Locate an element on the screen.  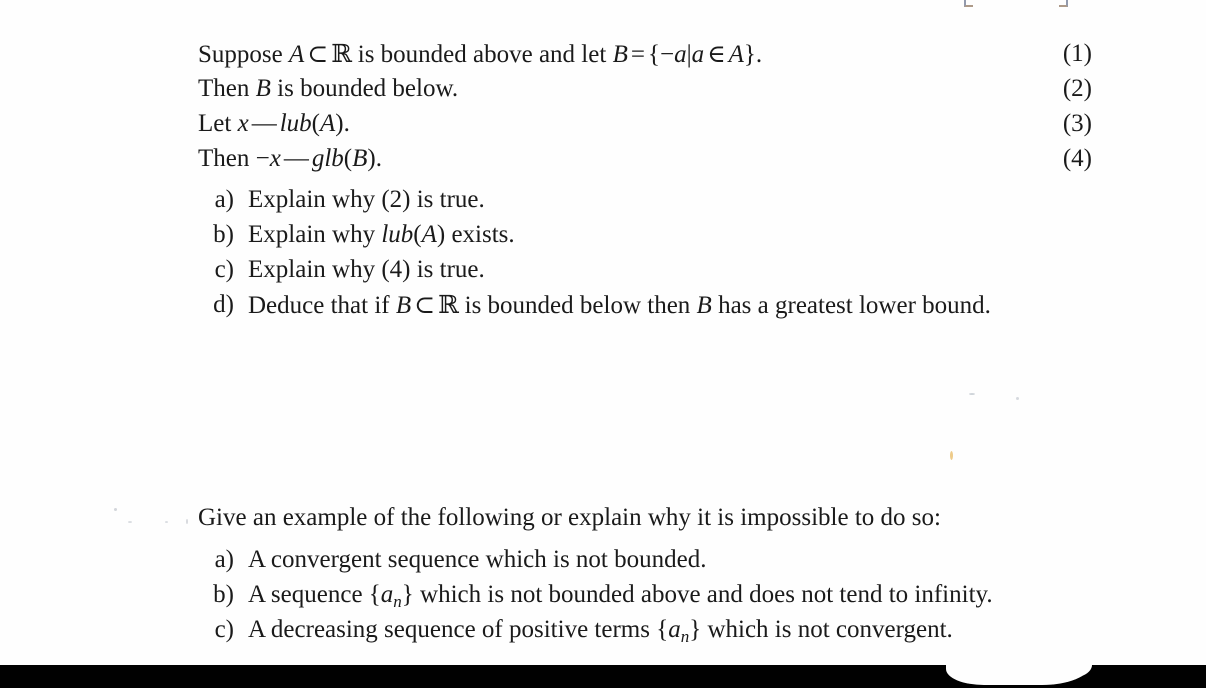
equation-number: (2) is located at coordinates (1077, 88).